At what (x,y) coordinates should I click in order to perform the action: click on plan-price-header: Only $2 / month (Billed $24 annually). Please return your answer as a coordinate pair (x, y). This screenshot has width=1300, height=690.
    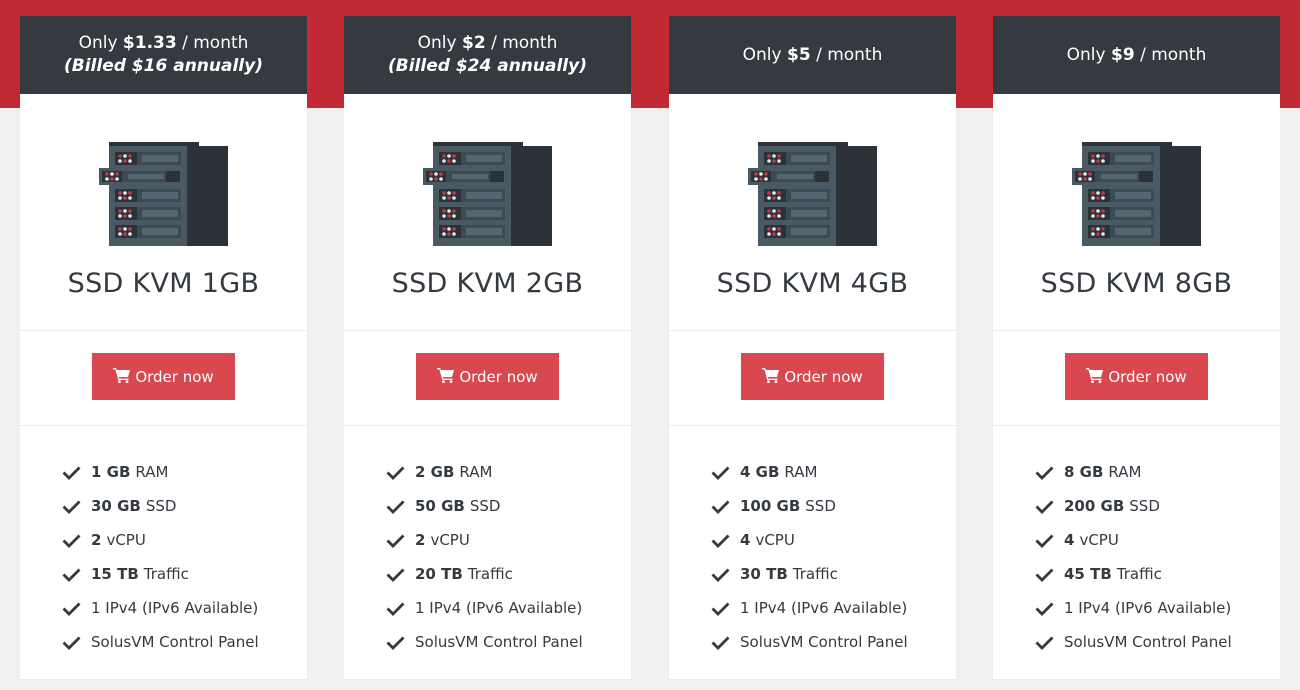
    Looking at the image, I should click on (487, 55).